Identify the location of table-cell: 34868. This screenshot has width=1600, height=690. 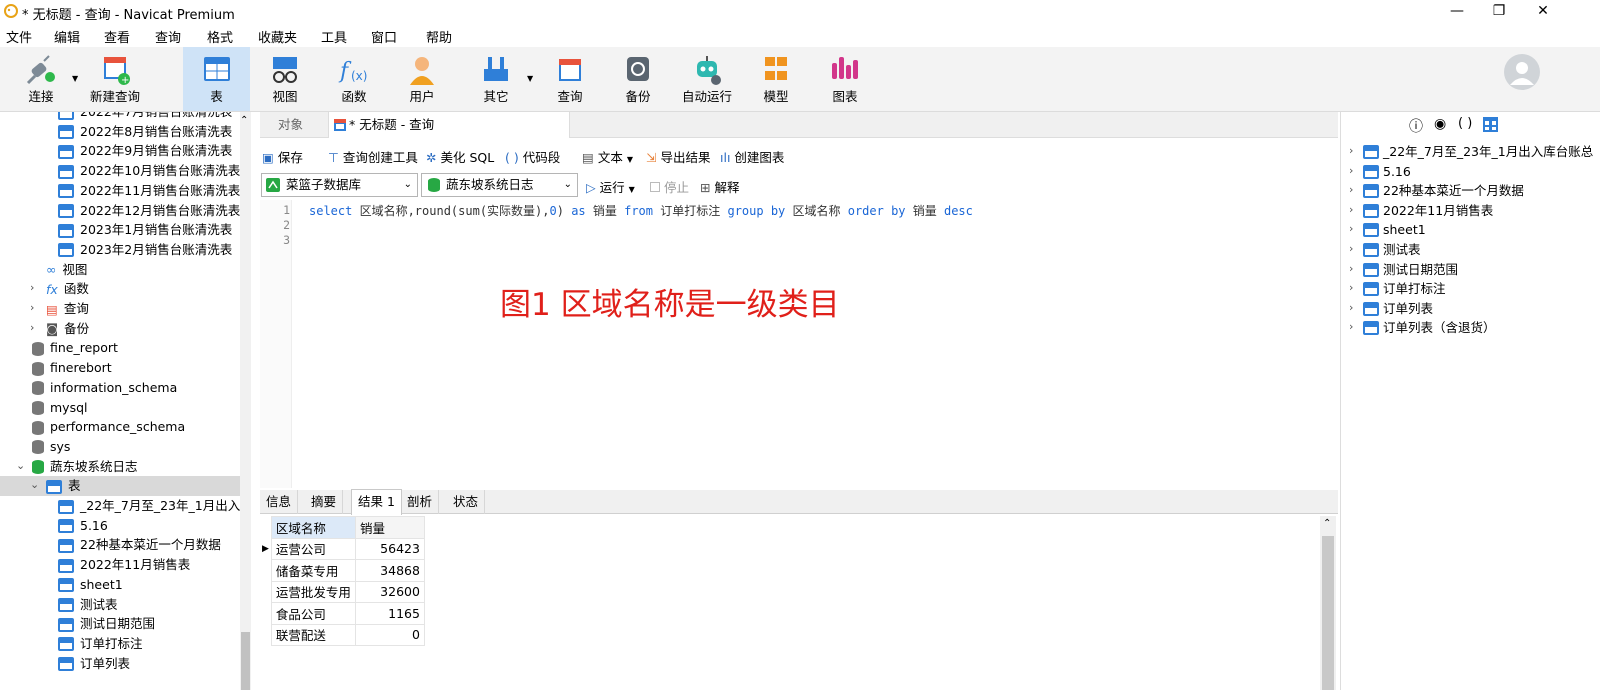
(389, 570).